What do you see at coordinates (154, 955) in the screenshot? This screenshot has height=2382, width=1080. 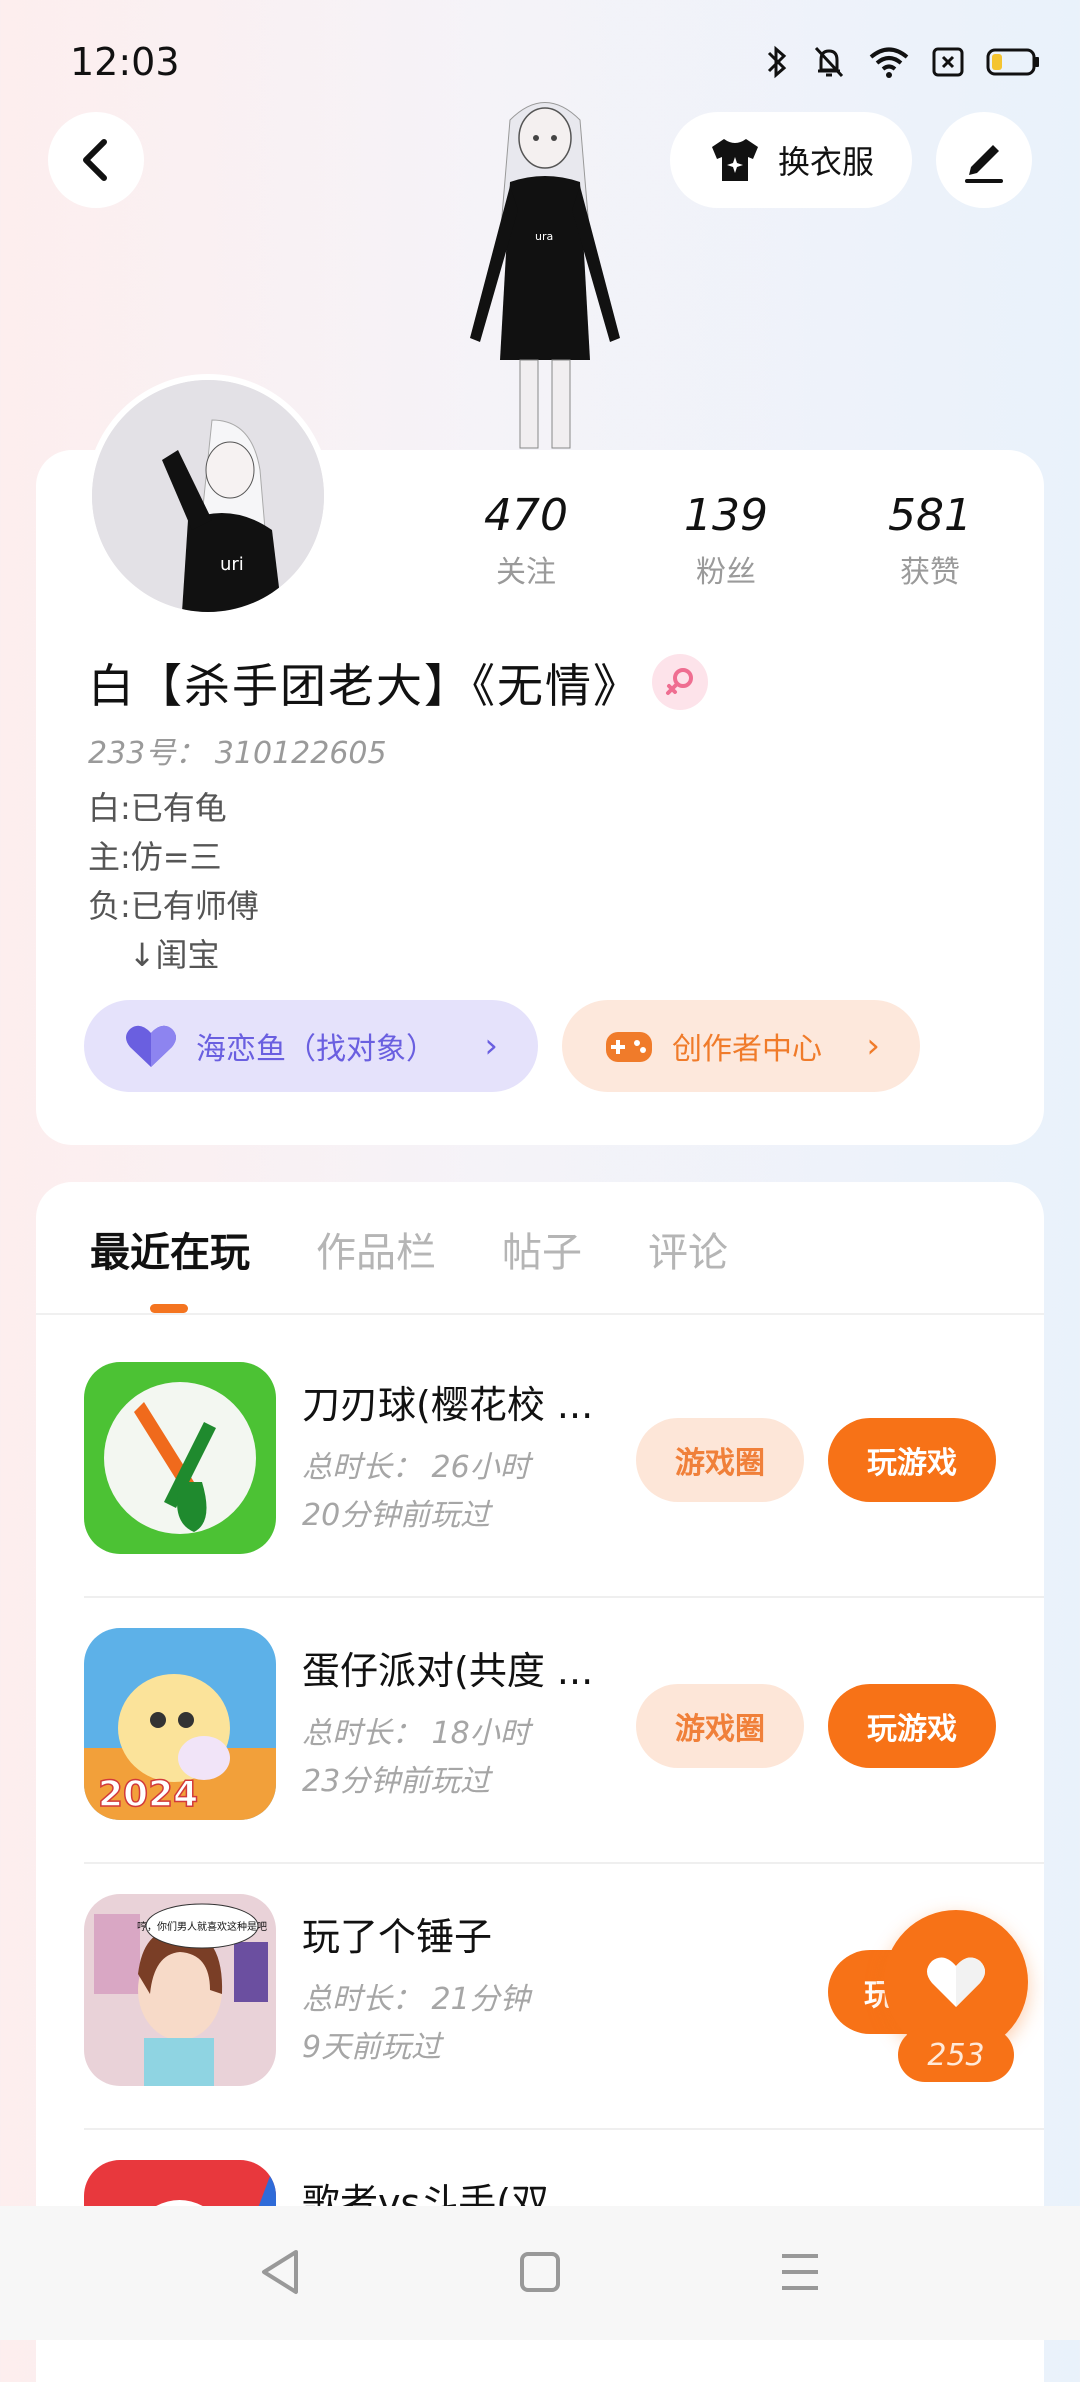 I see `bio-line: ↓闺宝` at bounding box center [154, 955].